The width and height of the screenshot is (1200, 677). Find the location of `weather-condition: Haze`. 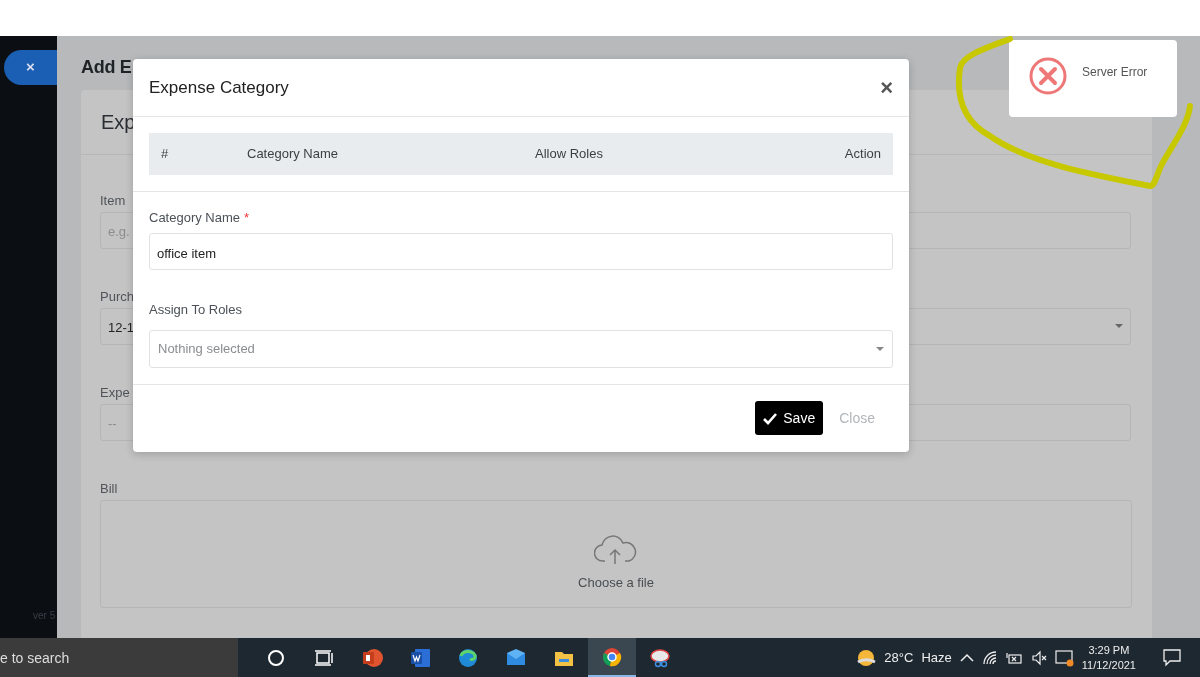

weather-condition: Haze is located at coordinates (936, 657).